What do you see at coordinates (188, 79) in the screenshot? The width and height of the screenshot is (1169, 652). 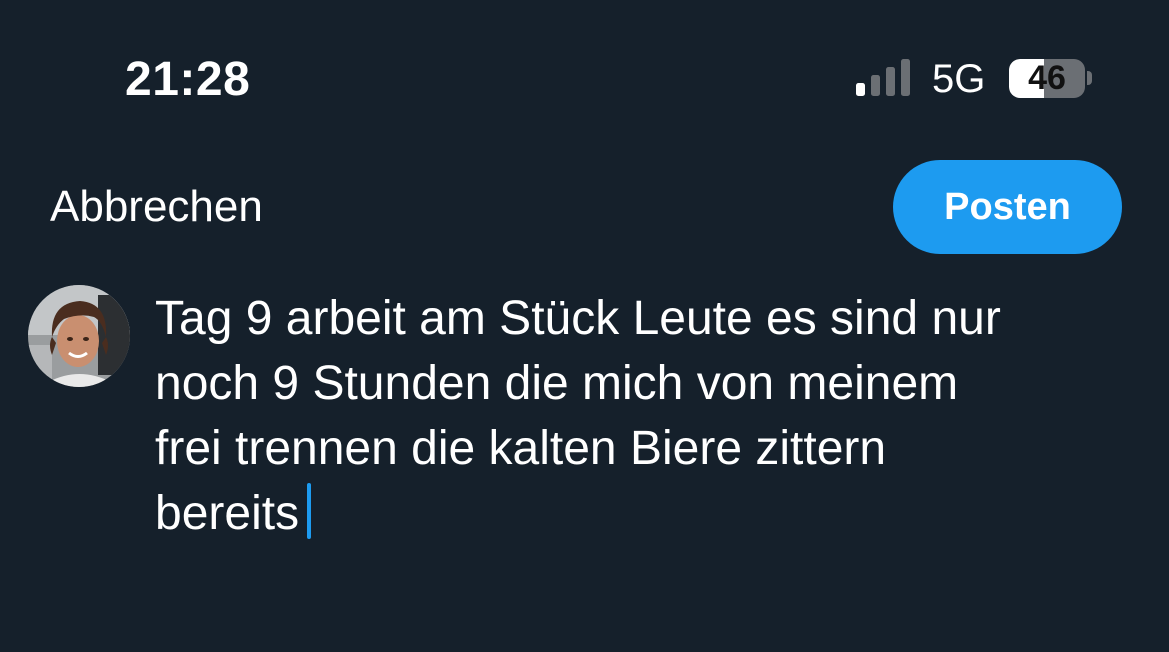 I see `status-time: 21:28` at bounding box center [188, 79].